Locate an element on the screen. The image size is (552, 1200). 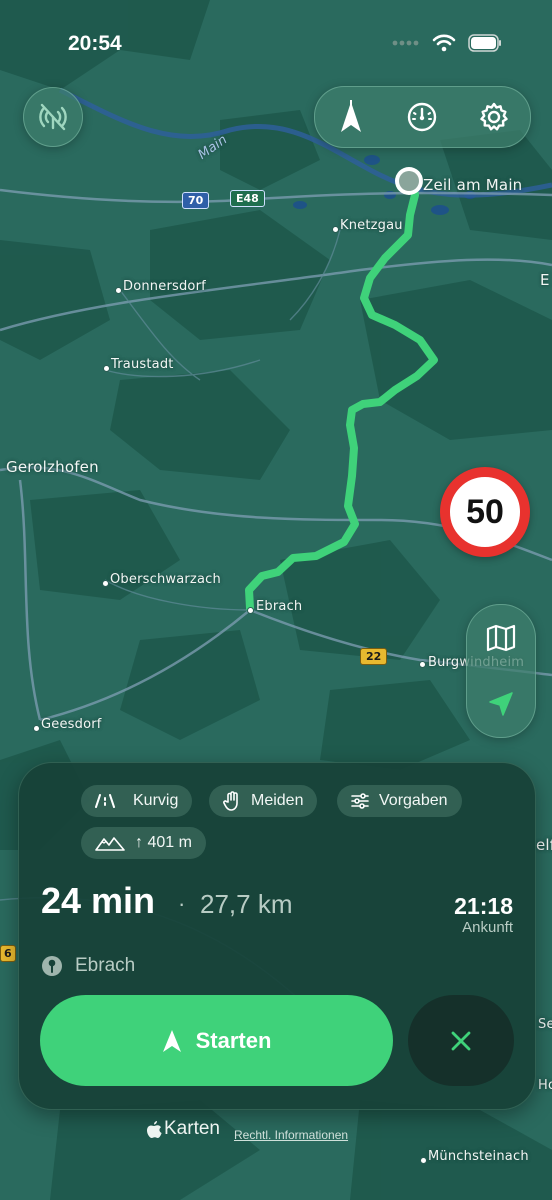
map-tools-pill is located at coordinates (422, 117).